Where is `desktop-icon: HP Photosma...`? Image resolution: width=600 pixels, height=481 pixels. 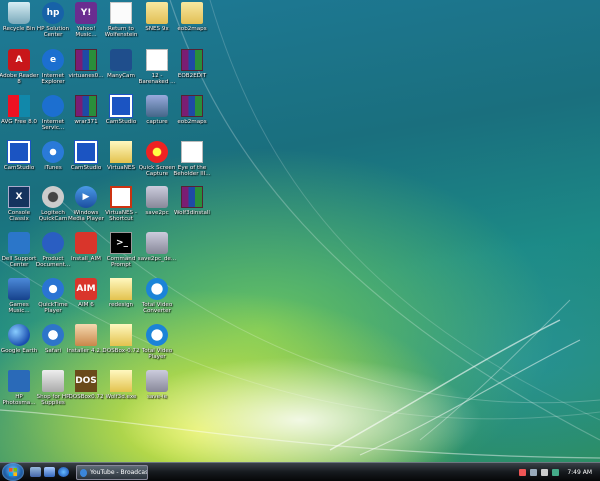
desktop-icon: HP Photosma... is located at coordinates (19, 393).